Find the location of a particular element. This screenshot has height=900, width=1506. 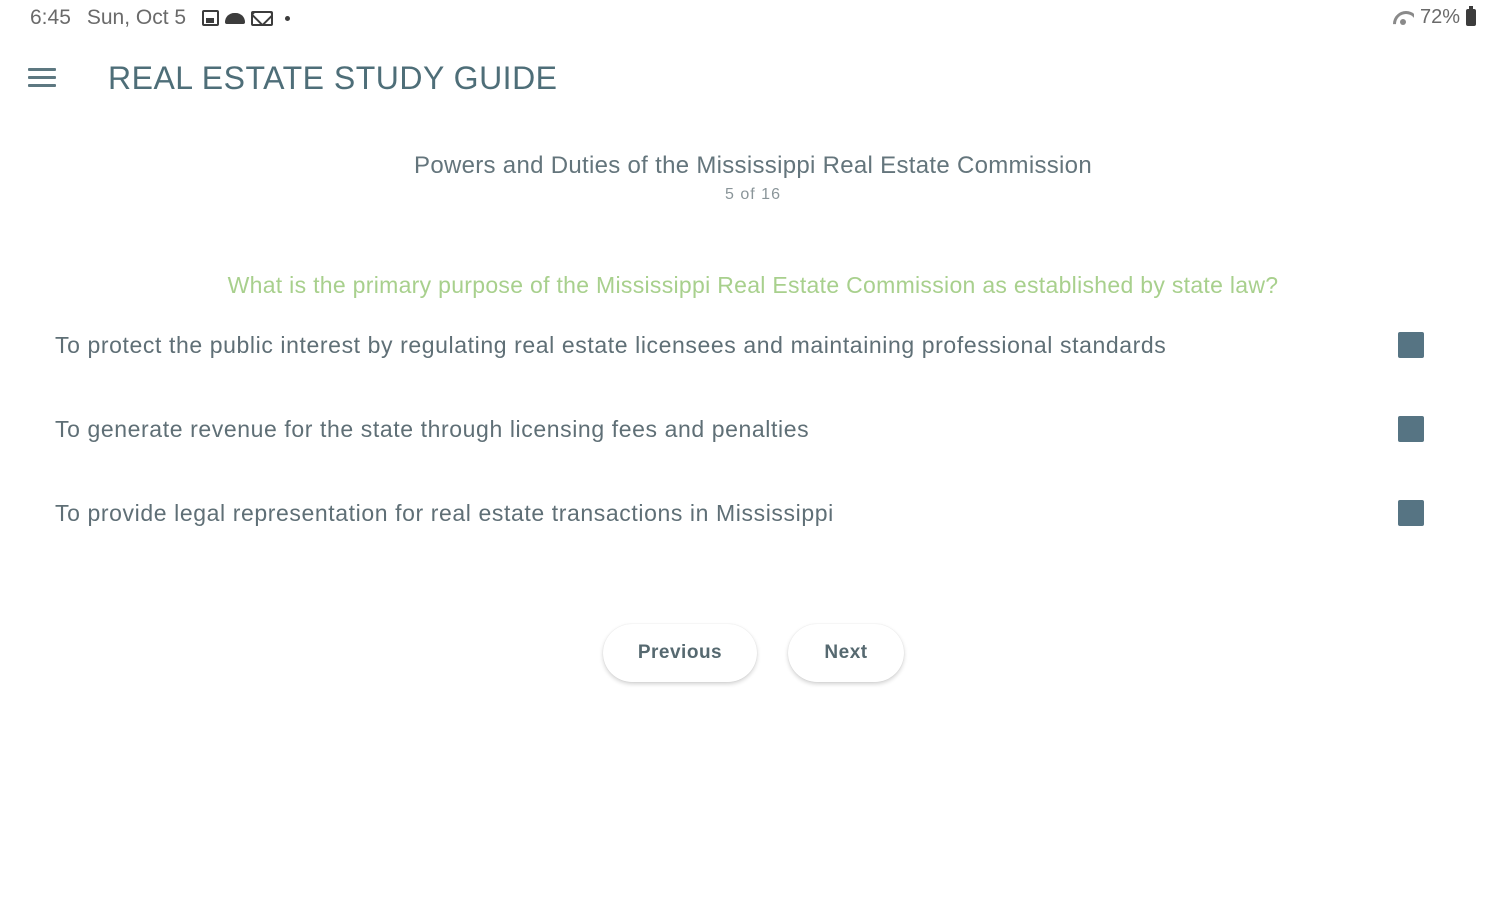

more-notifications-dot-icon is located at coordinates (288, 18).